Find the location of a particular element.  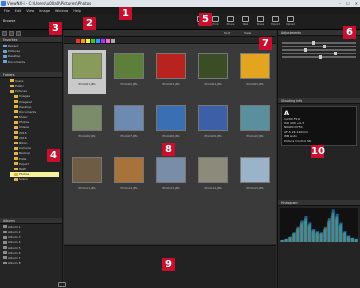

close-button: ✕ is located at coordinates (356, 3).